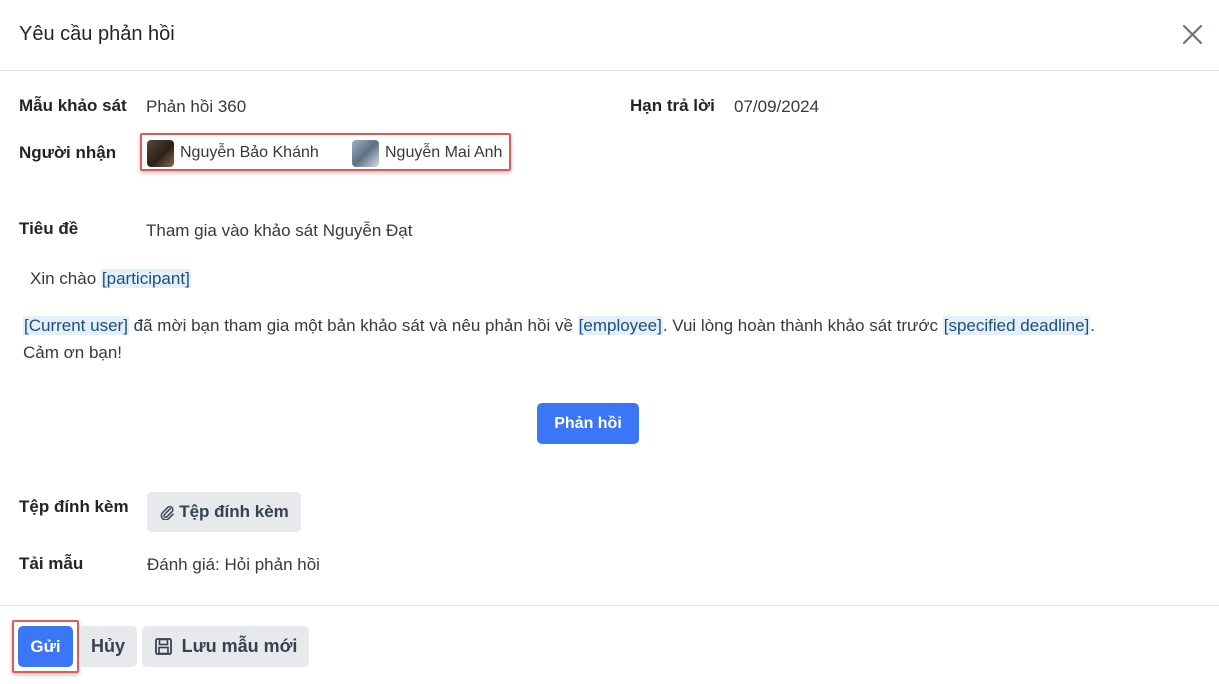 The image size is (1219, 684). Describe the element at coordinates (51, 563) in the screenshot. I see `template-label: Tải mẫu` at that location.